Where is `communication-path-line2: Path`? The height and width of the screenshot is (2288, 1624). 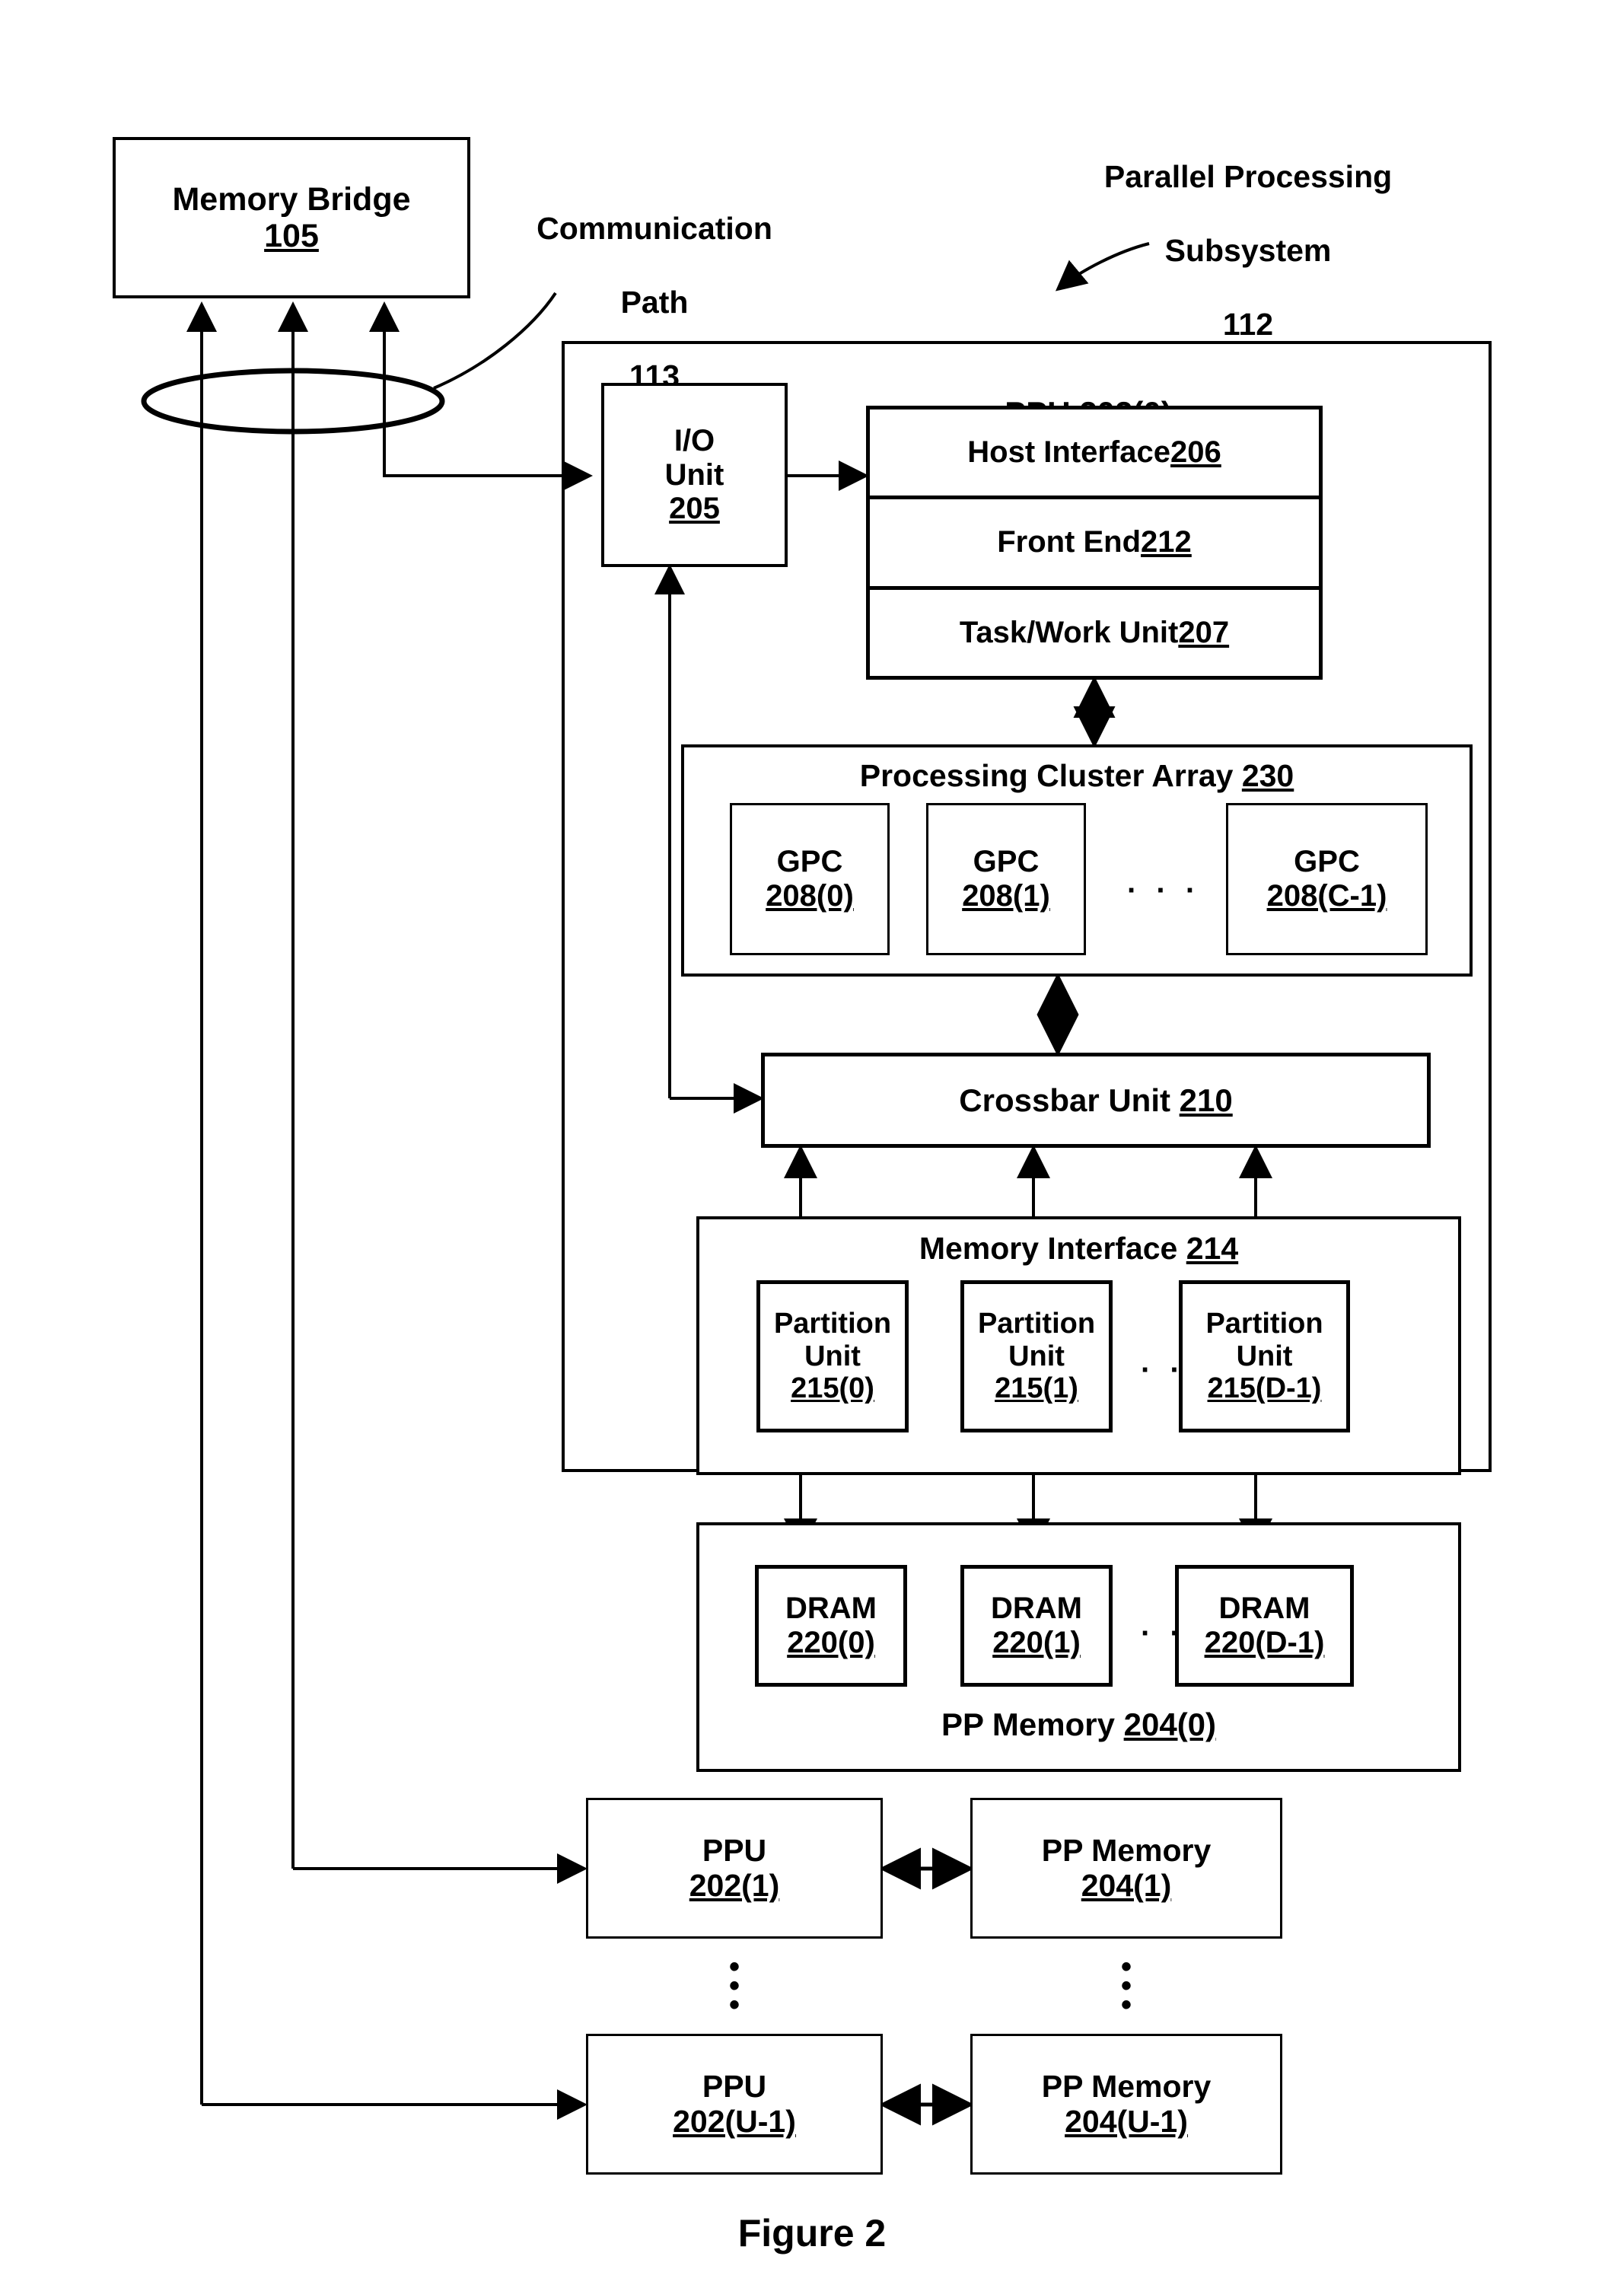
communication-path-line2: Path is located at coordinates (654, 302).